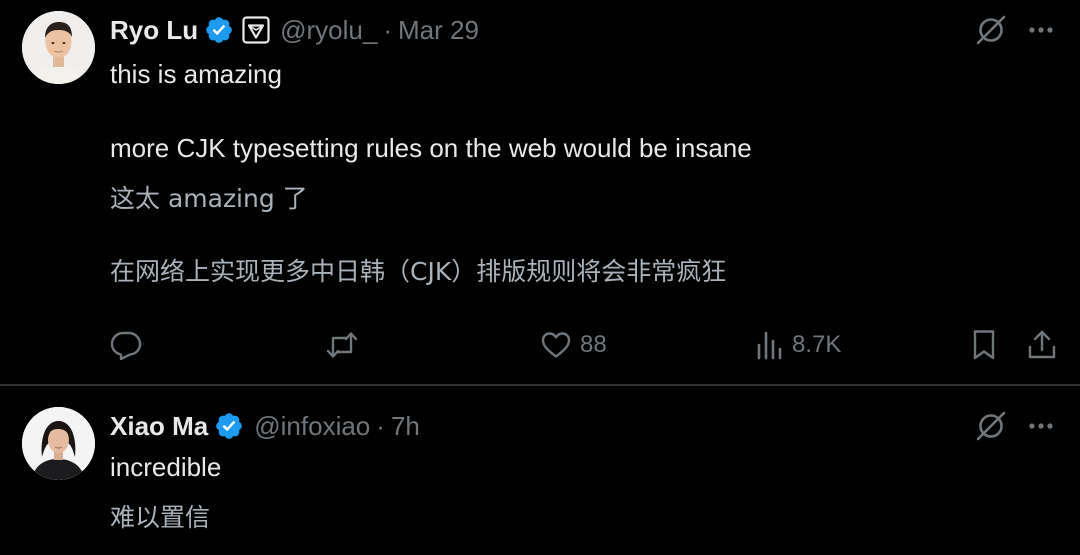  What do you see at coordinates (154, 30) in the screenshot?
I see `author-name: Ryo Lu` at bounding box center [154, 30].